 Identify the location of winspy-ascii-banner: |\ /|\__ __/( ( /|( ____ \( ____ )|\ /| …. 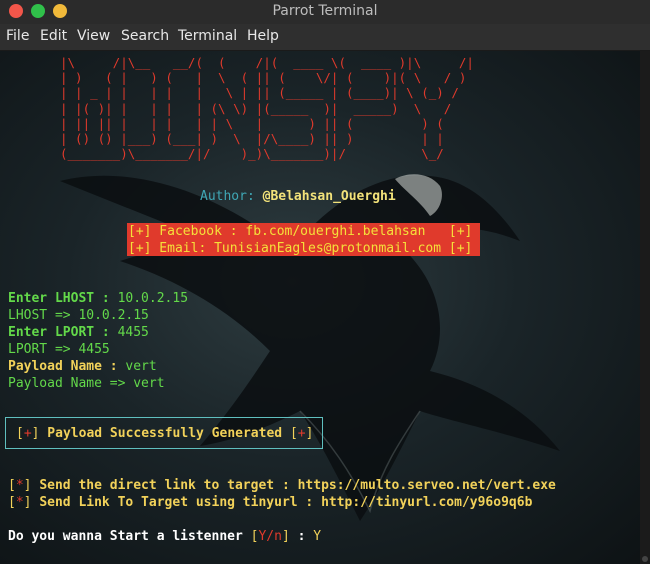
(267, 108).